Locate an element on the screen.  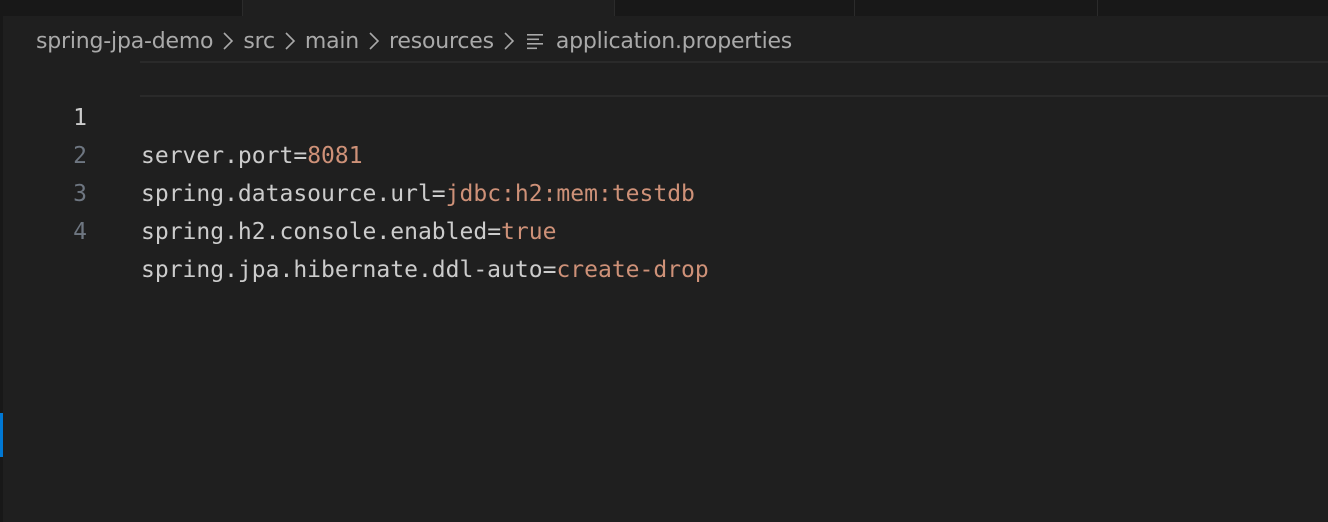
breadcrumb-item-resources: resources is located at coordinates (441, 41).